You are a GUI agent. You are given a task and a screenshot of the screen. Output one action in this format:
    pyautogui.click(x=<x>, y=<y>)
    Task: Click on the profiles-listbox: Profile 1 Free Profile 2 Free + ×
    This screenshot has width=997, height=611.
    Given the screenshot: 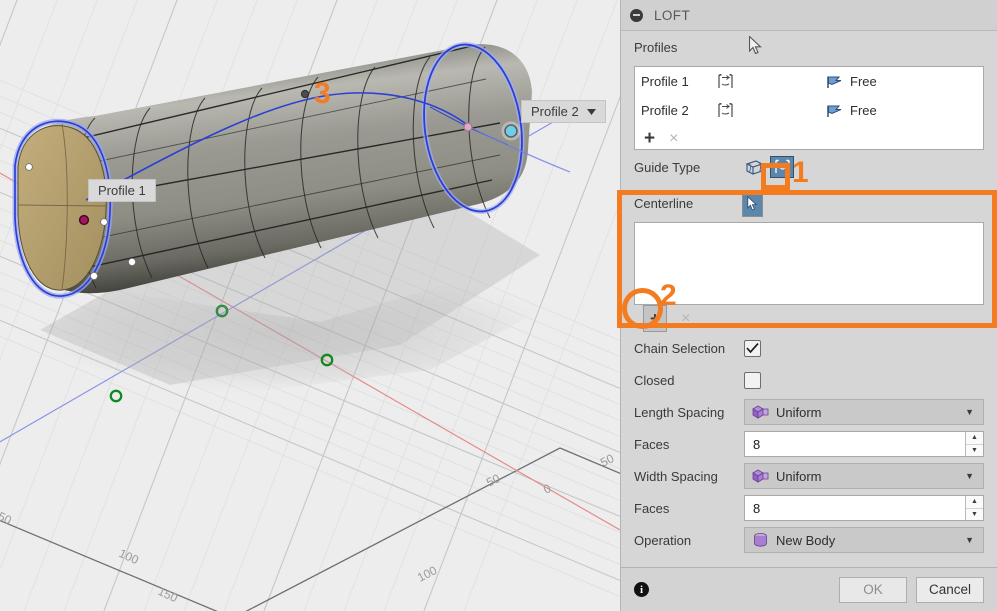 What is the action you would take?
    pyautogui.click(x=809, y=108)
    